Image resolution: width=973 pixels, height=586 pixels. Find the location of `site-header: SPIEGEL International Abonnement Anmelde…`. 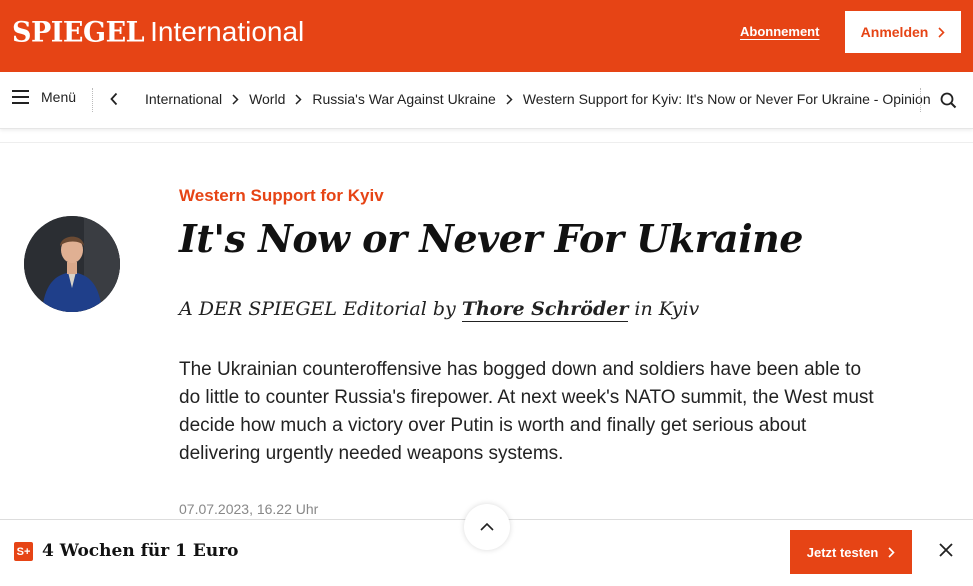

site-header: SPIEGEL International Abonnement Anmelde… is located at coordinates (486, 36).